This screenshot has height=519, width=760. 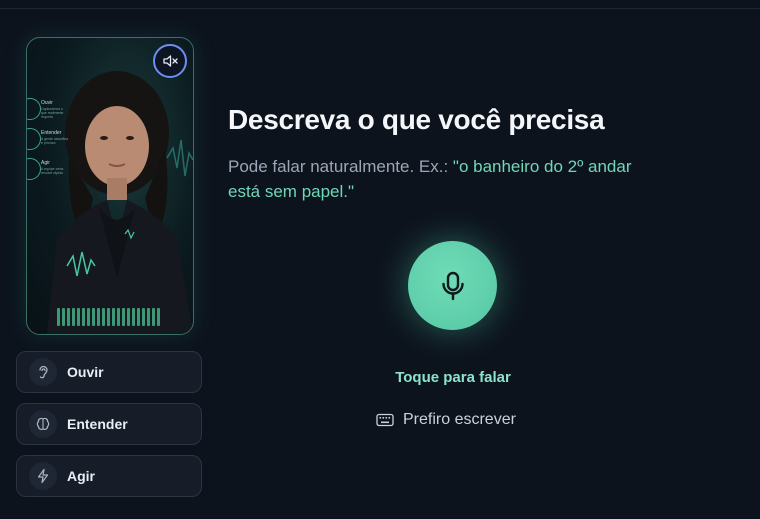 What do you see at coordinates (453, 377) in the screenshot?
I see `tap-to-speak-label: Toque para falar` at bounding box center [453, 377].